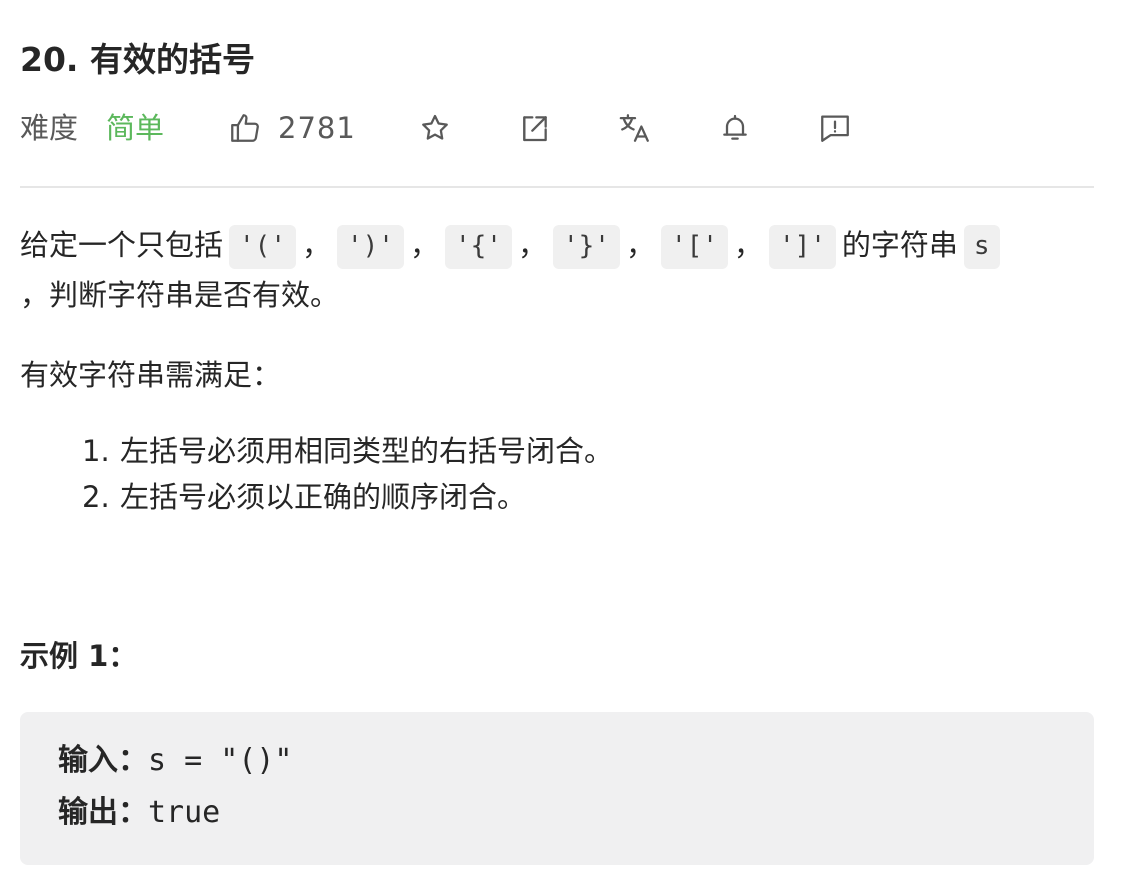 The height and width of the screenshot is (896, 1130). What do you see at coordinates (367, 451) in the screenshot?
I see `list-item-text: 左括号必须用相同类型的右括号闭合。` at bounding box center [367, 451].